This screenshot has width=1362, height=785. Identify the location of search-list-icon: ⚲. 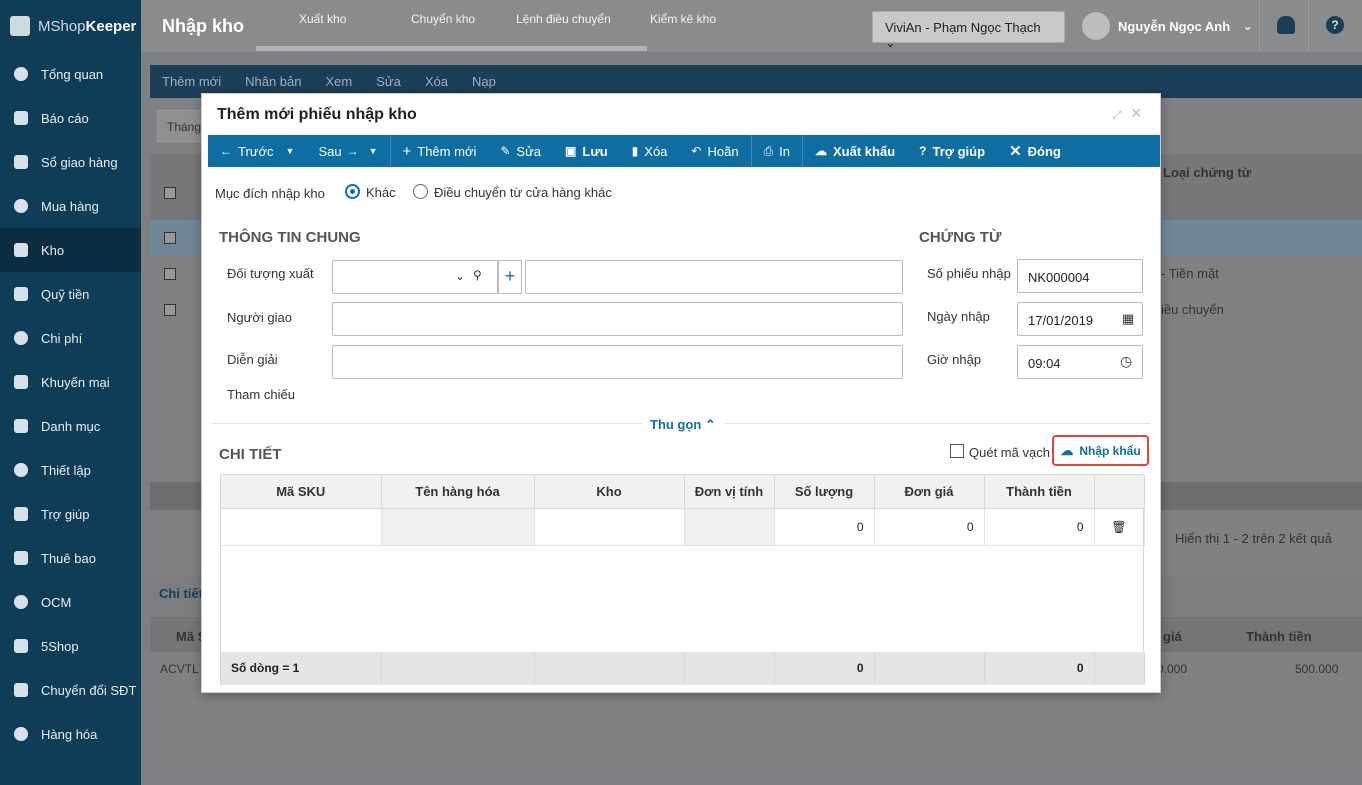
(477, 275).